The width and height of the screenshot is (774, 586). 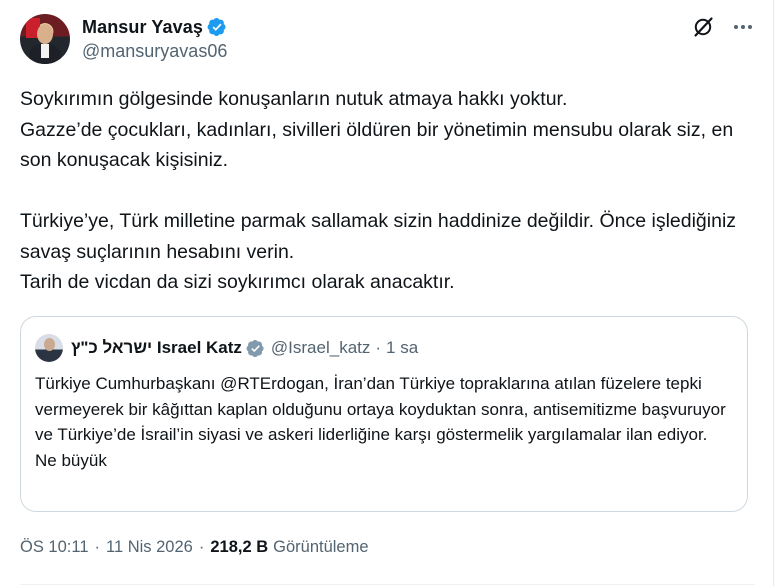 What do you see at coordinates (45, 51) in the screenshot?
I see `avatar-shirt` at bounding box center [45, 51].